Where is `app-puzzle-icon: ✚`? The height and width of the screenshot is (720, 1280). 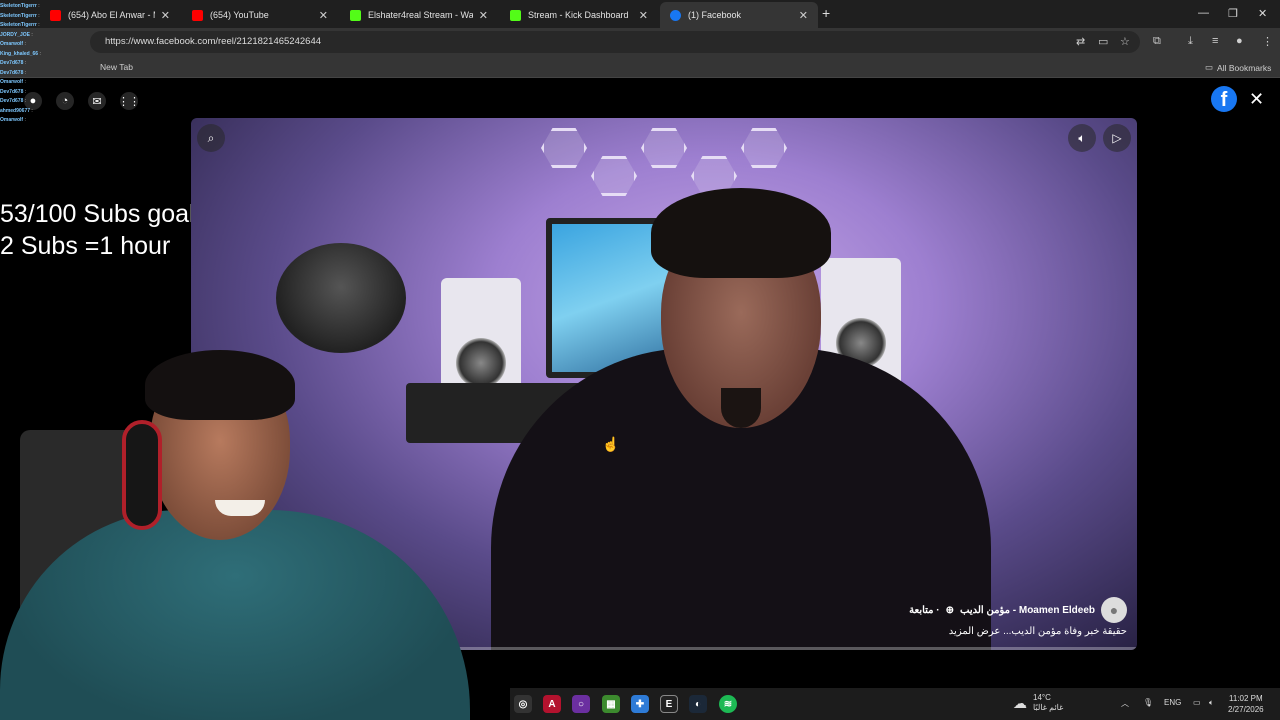 app-puzzle-icon: ✚ is located at coordinates (640, 704).